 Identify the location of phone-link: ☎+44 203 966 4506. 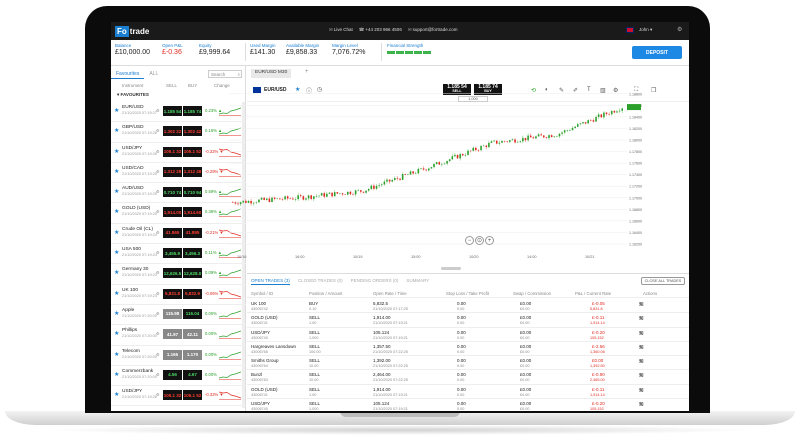
(380, 30).